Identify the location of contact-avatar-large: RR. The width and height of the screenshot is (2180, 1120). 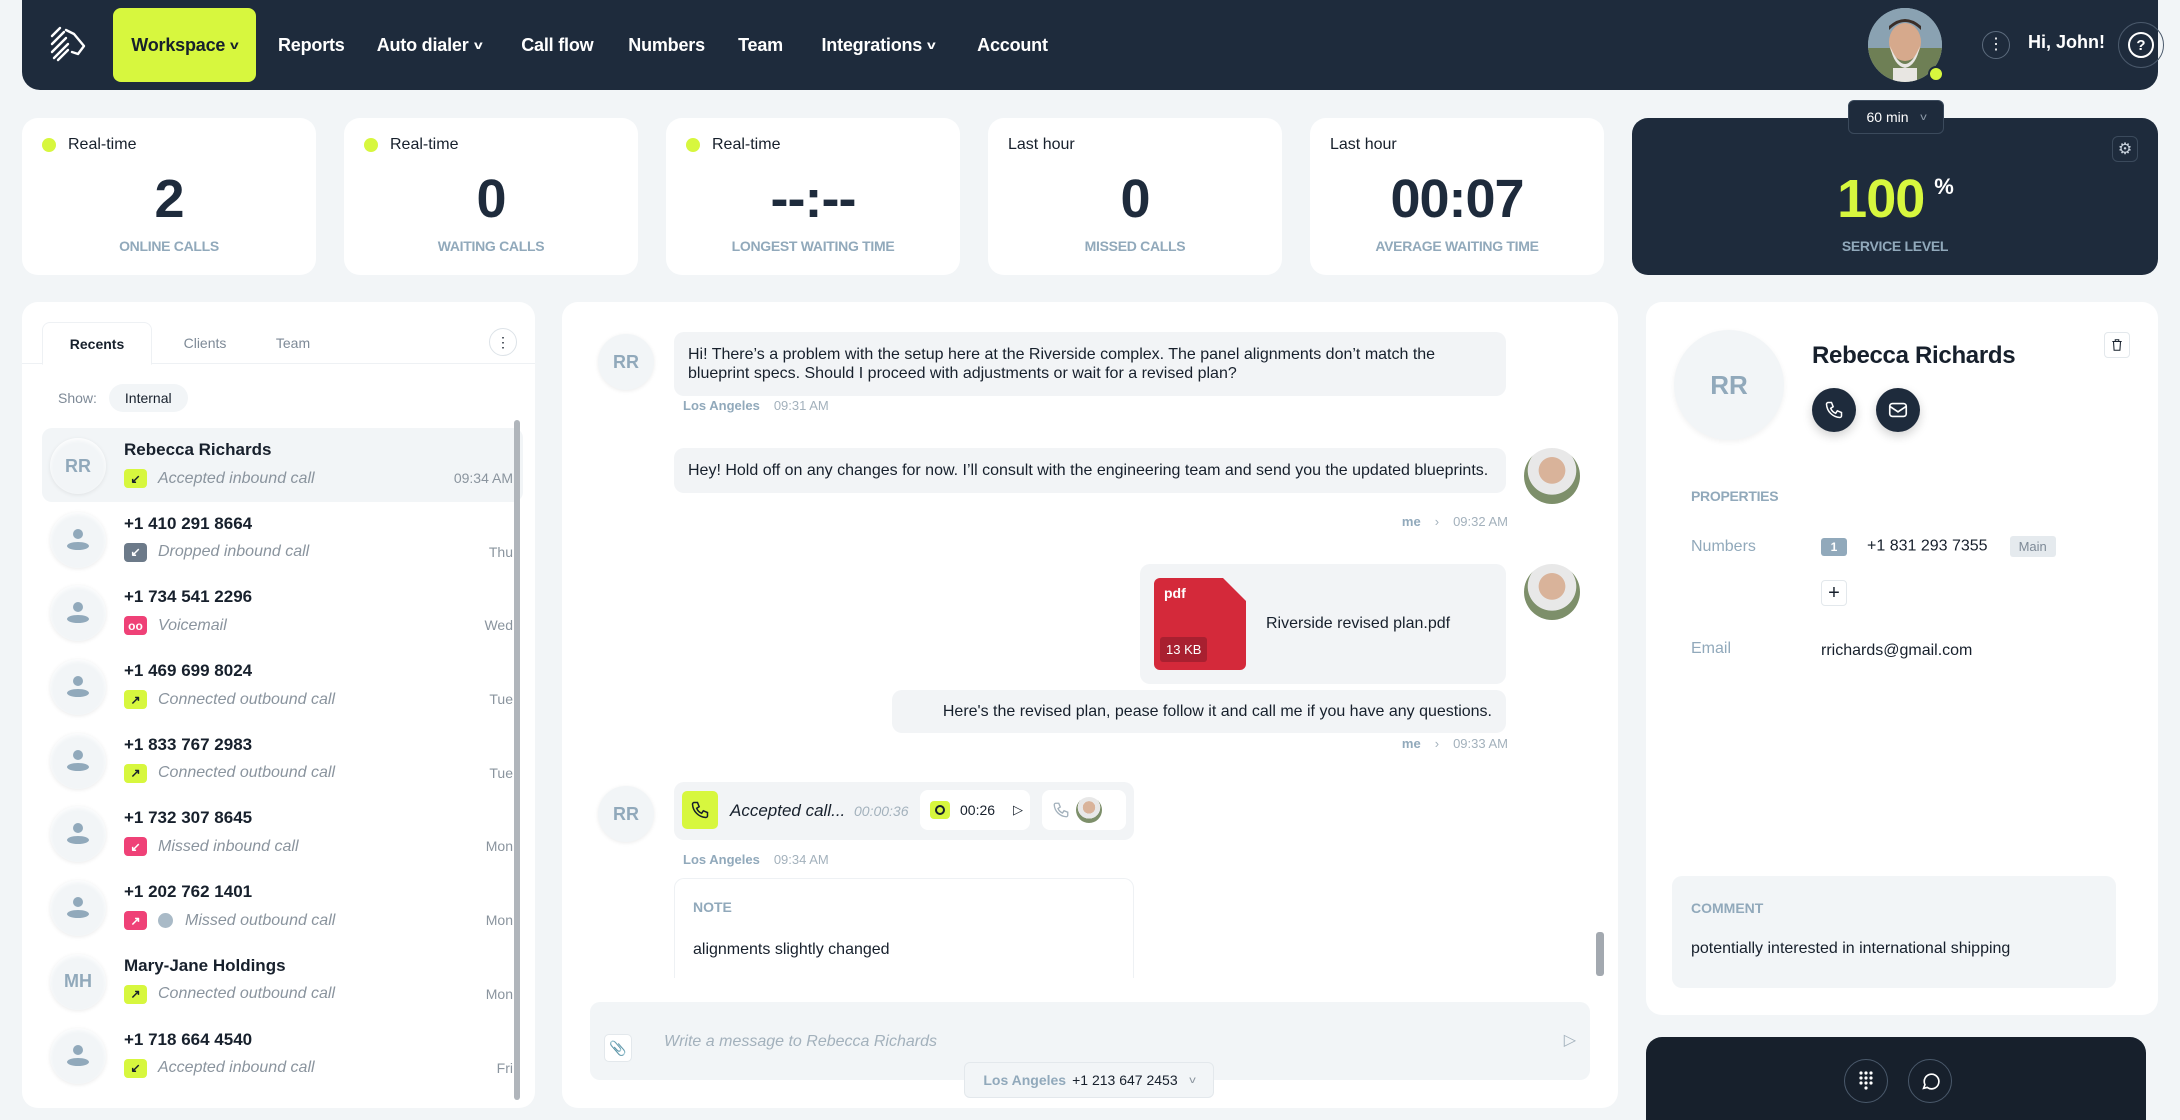
(1729, 385).